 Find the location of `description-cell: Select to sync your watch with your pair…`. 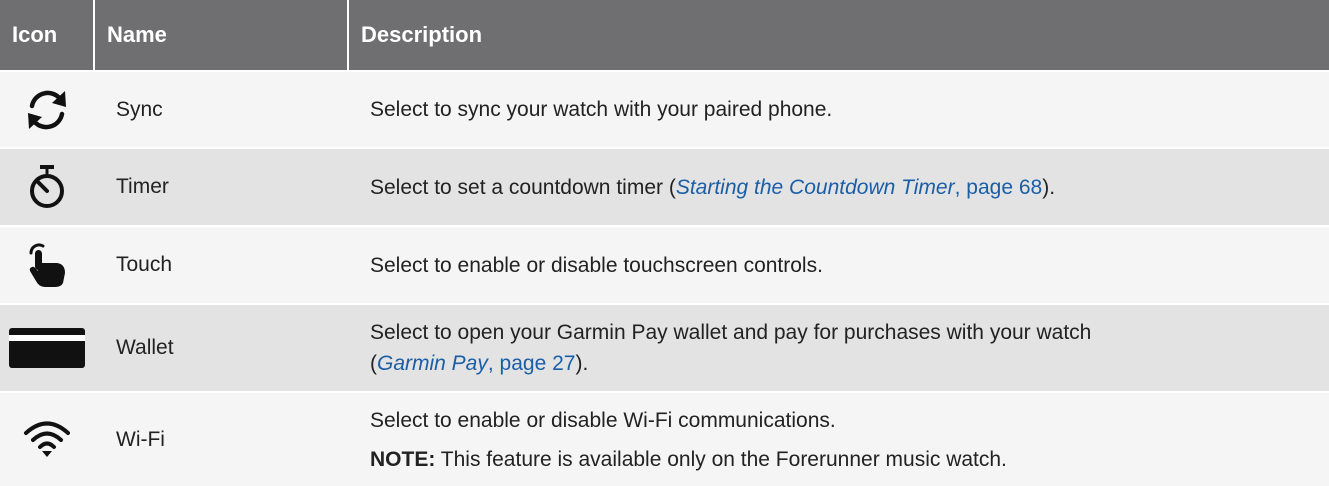

description-cell: Select to sync your watch with your pair… is located at coordinates (601, 109).